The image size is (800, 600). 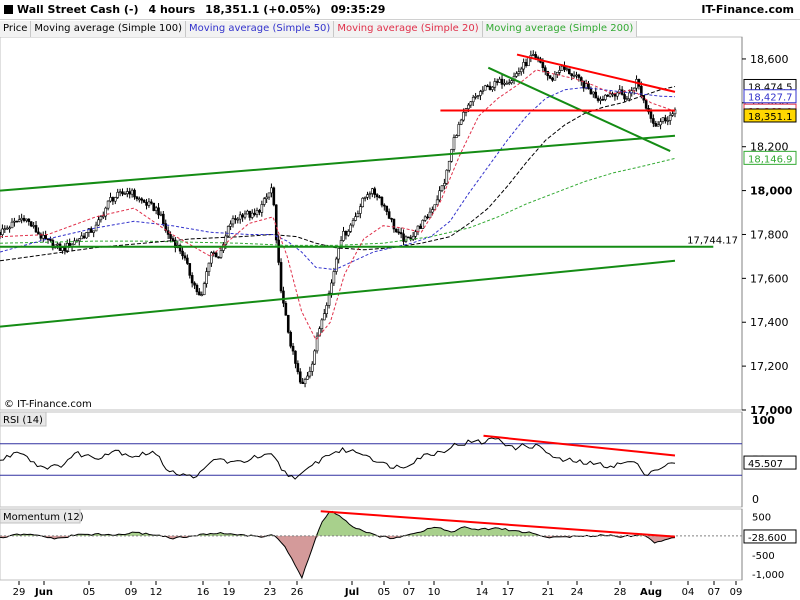 I want to click on price-tick-label: 17,800, so click(x=769, y=234).